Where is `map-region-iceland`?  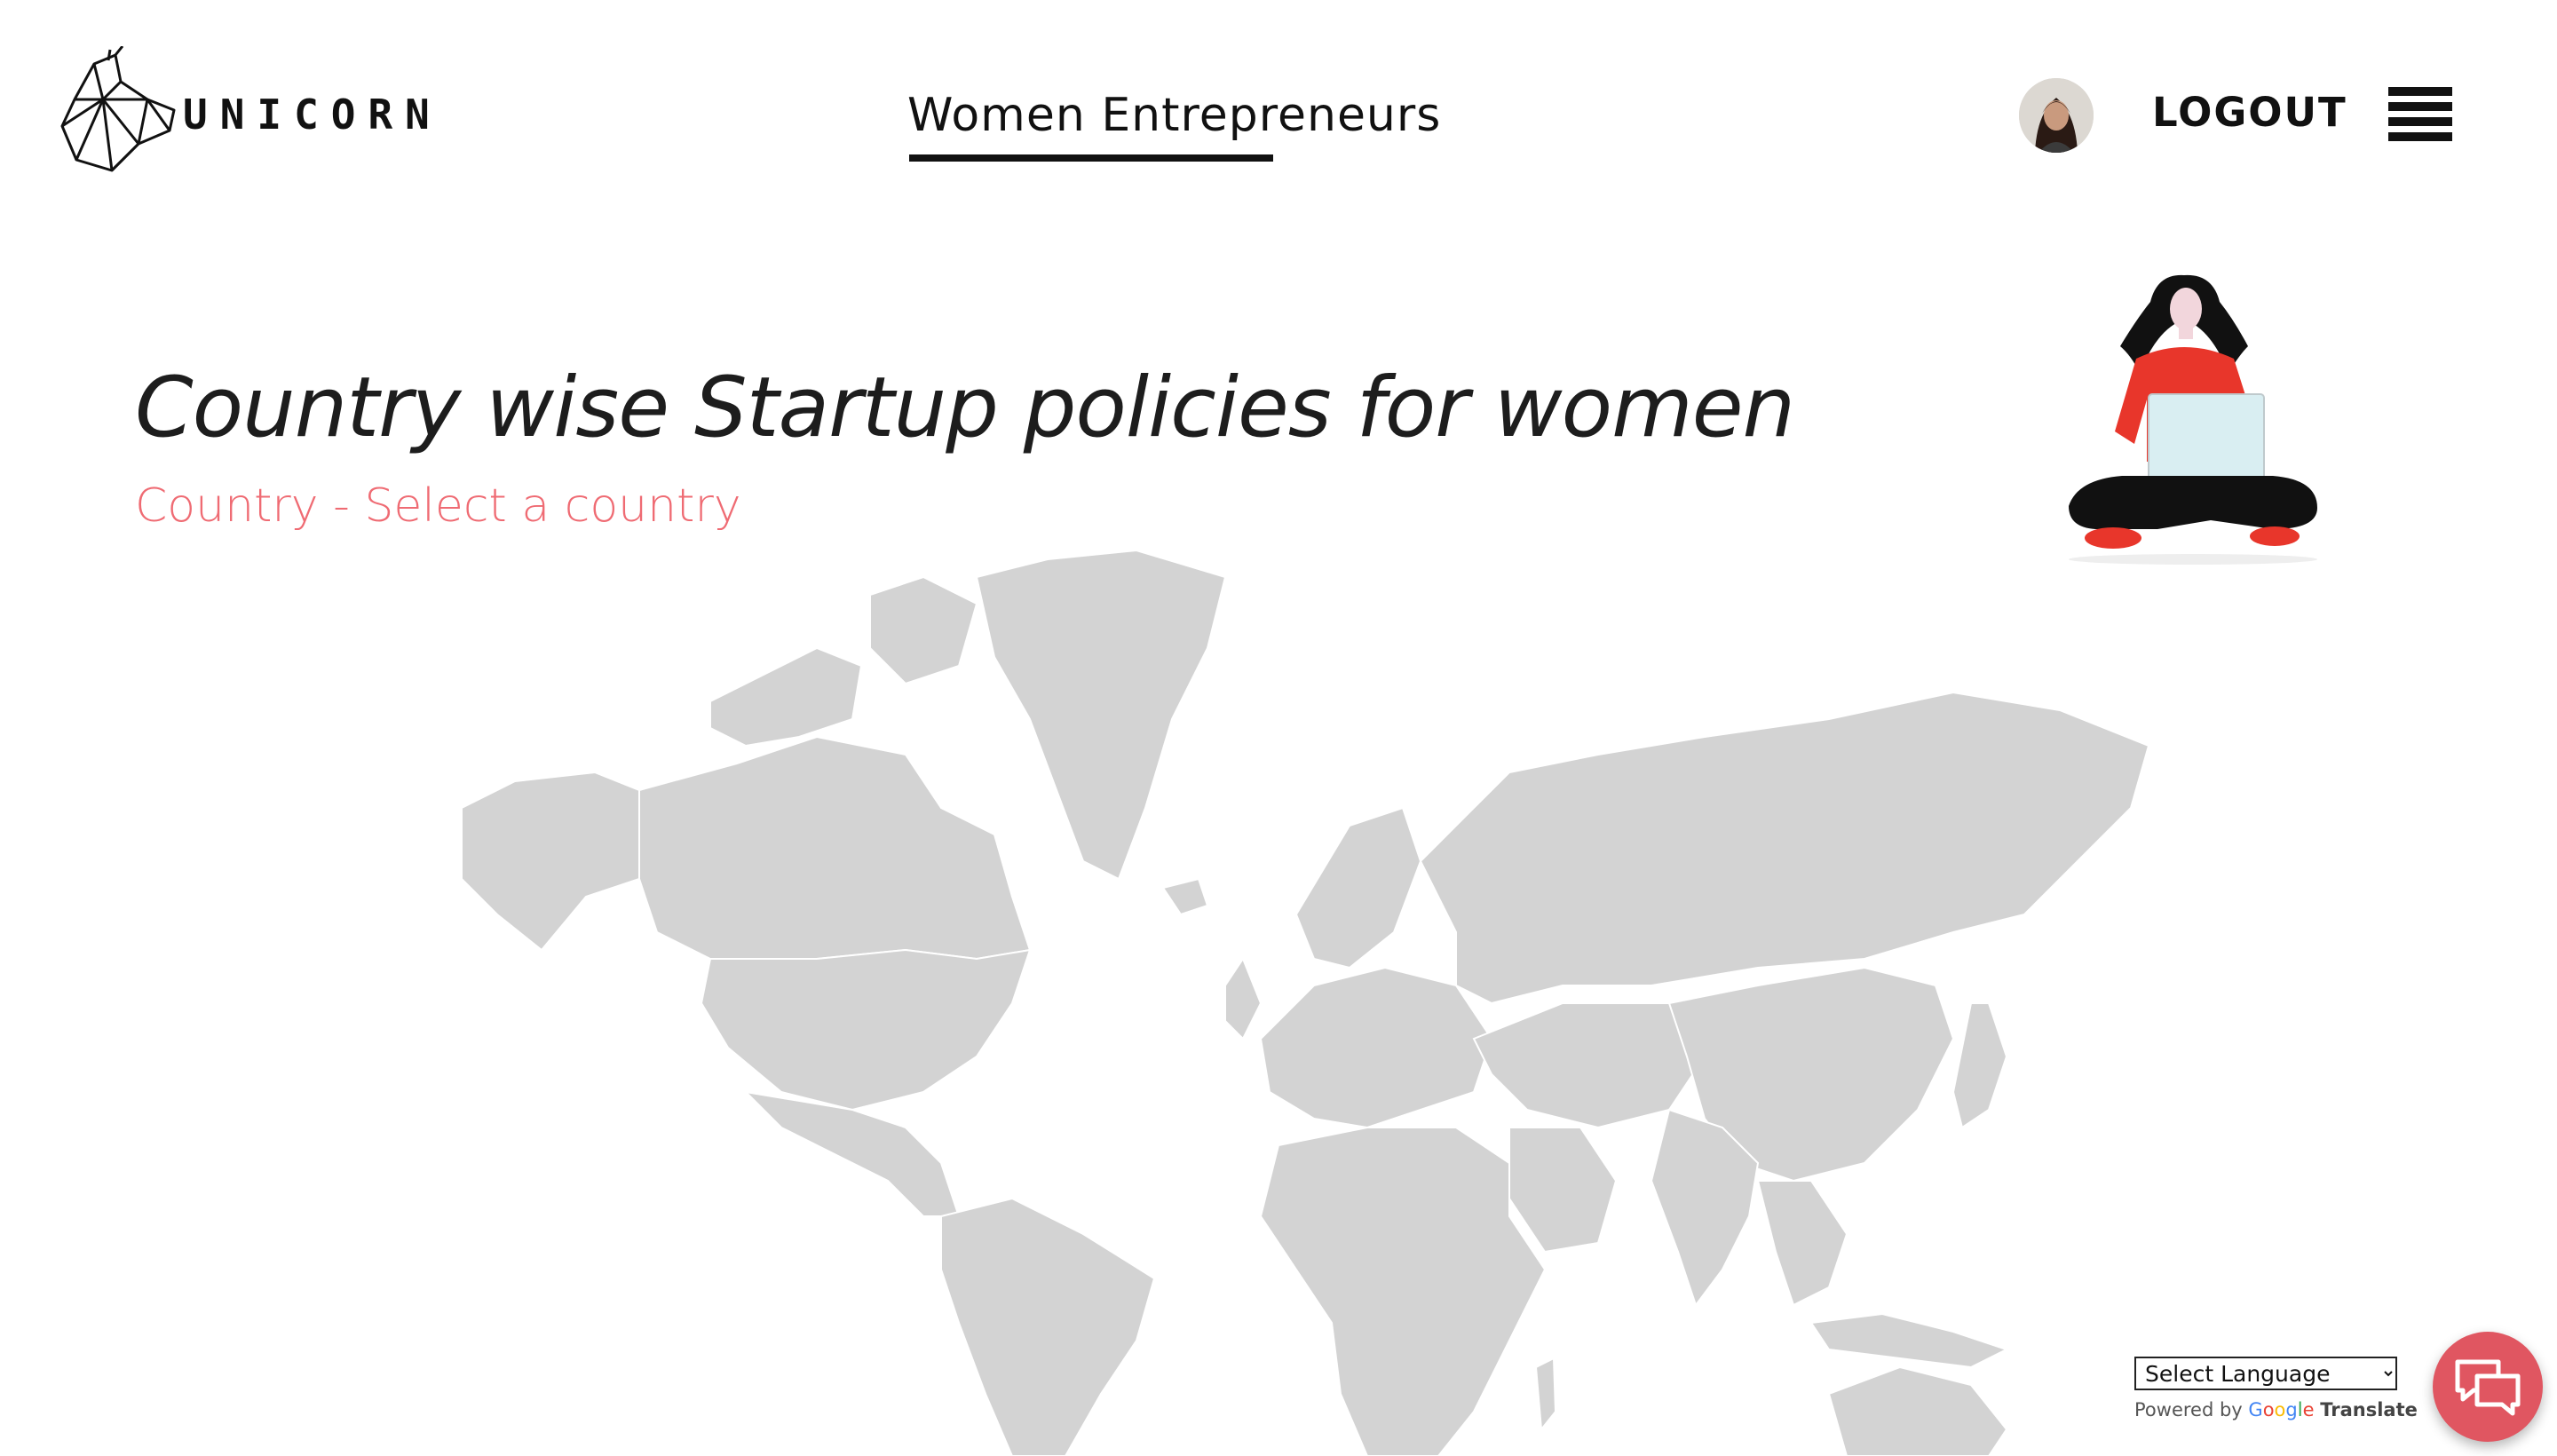 map-region-iceland is located at coordinates (1185, 896).